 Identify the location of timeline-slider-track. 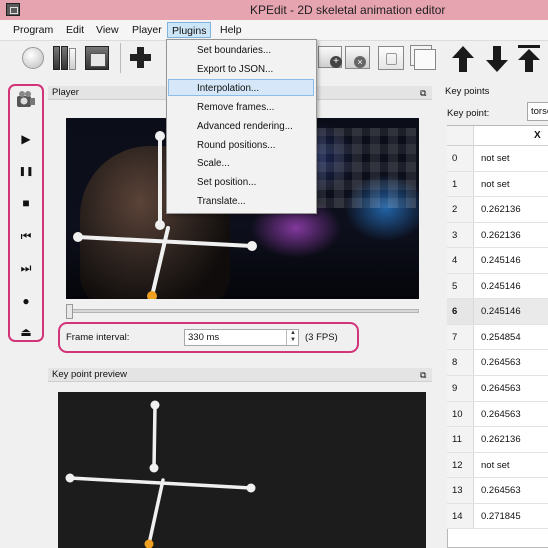
(242, 311).